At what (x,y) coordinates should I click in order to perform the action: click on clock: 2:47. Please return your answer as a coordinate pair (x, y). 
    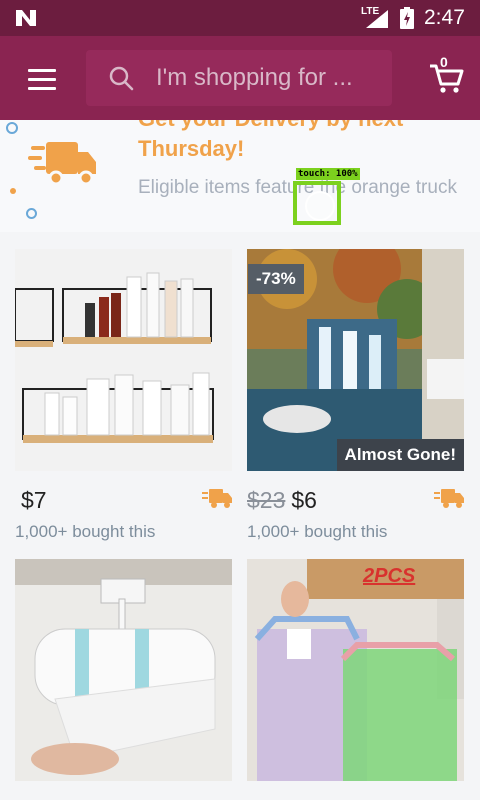
    Looking at the image, I should click on (444, 17).